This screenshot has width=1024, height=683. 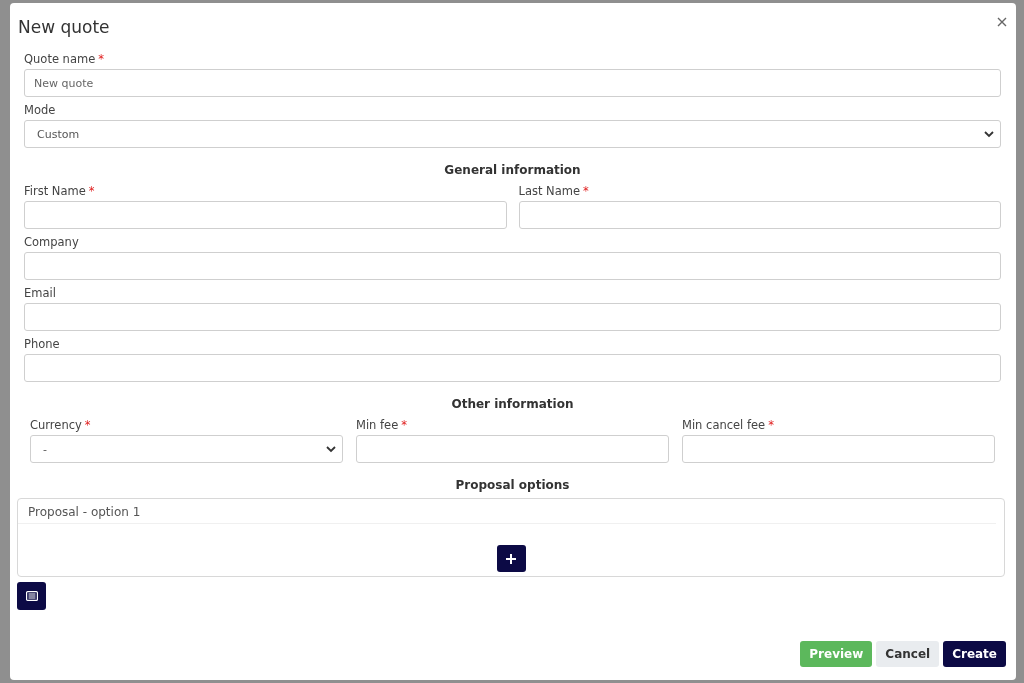 What do you see at coordinates (512, 485) in the screenshot?
I see `section-heading: Proposal options` at bounding box center [512, 485].